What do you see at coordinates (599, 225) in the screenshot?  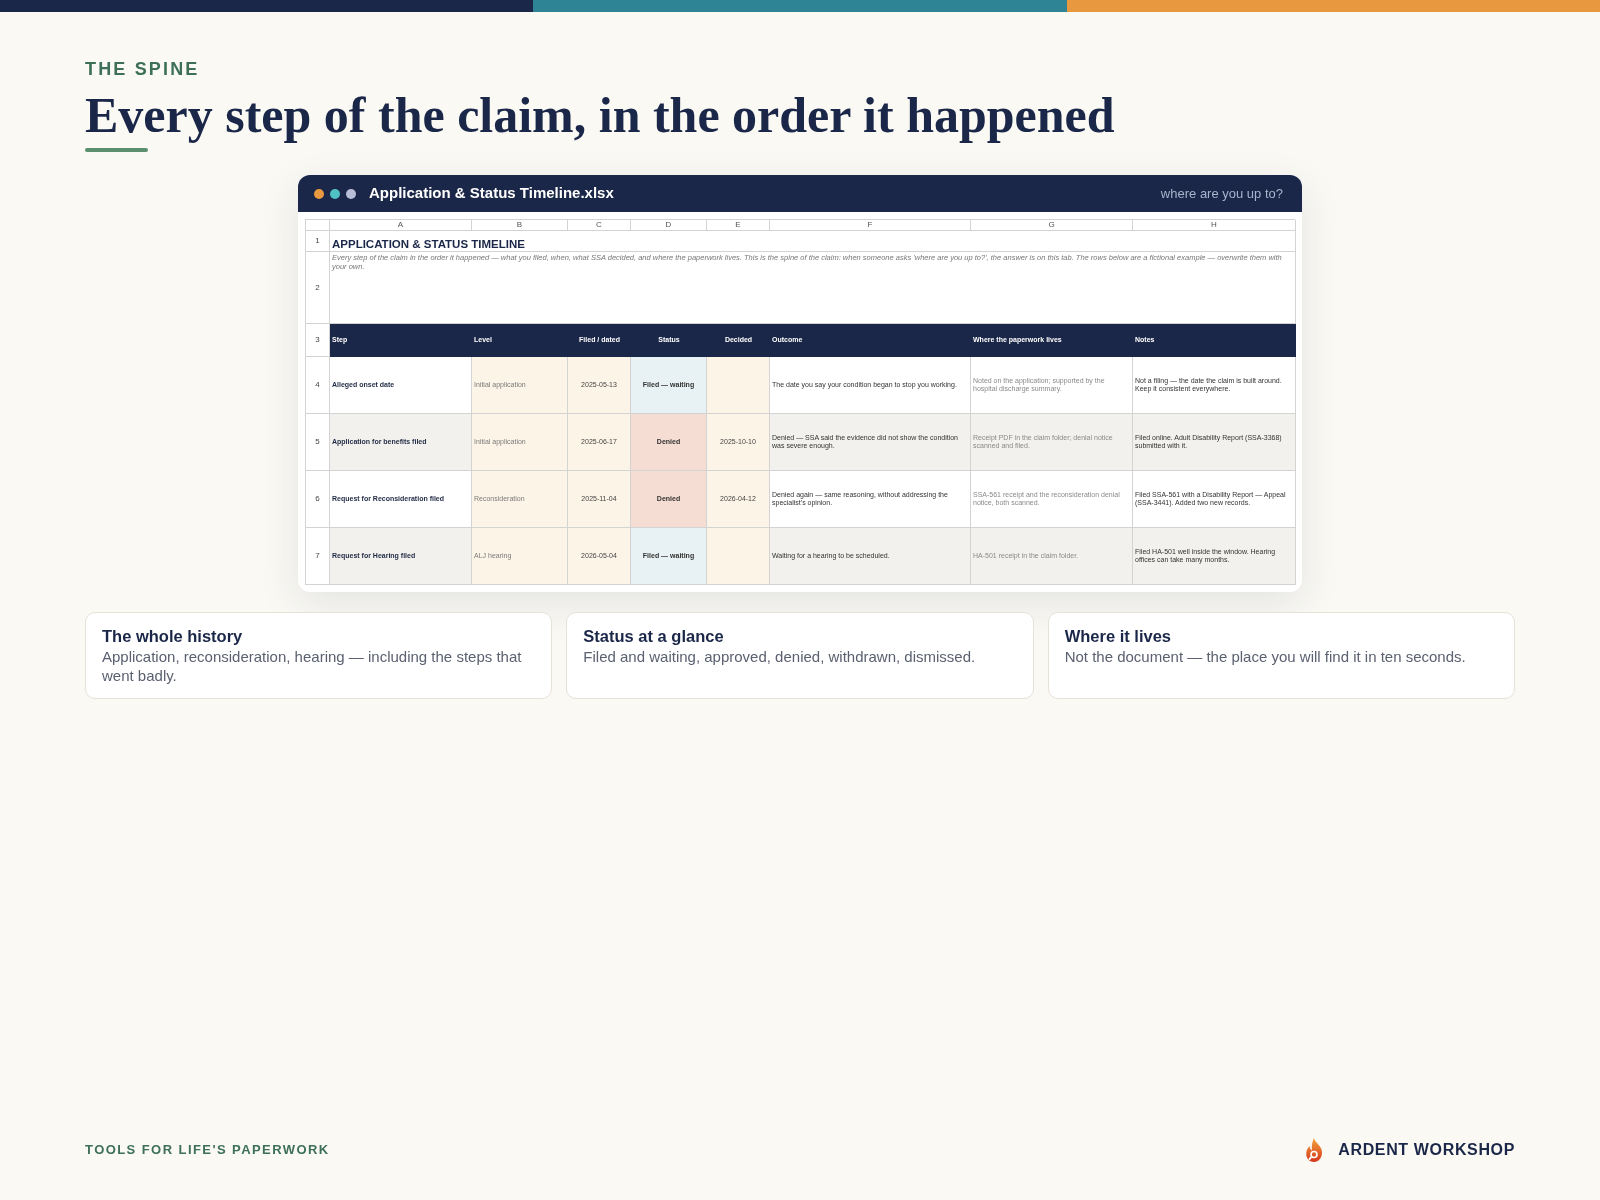 I see `column-letter: C` at bounding box center [599, 225].